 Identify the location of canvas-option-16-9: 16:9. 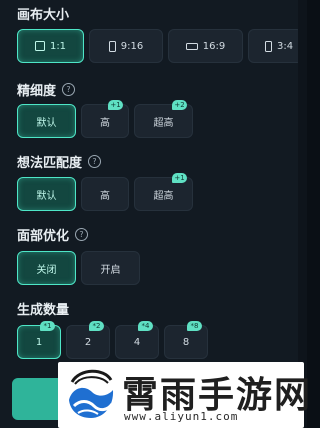
(205, 46).